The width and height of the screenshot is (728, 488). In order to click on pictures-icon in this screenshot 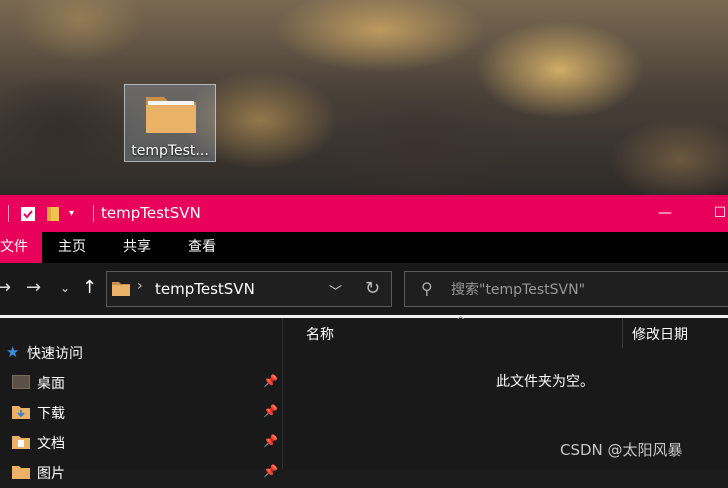, I will do `click(21, 472)`.